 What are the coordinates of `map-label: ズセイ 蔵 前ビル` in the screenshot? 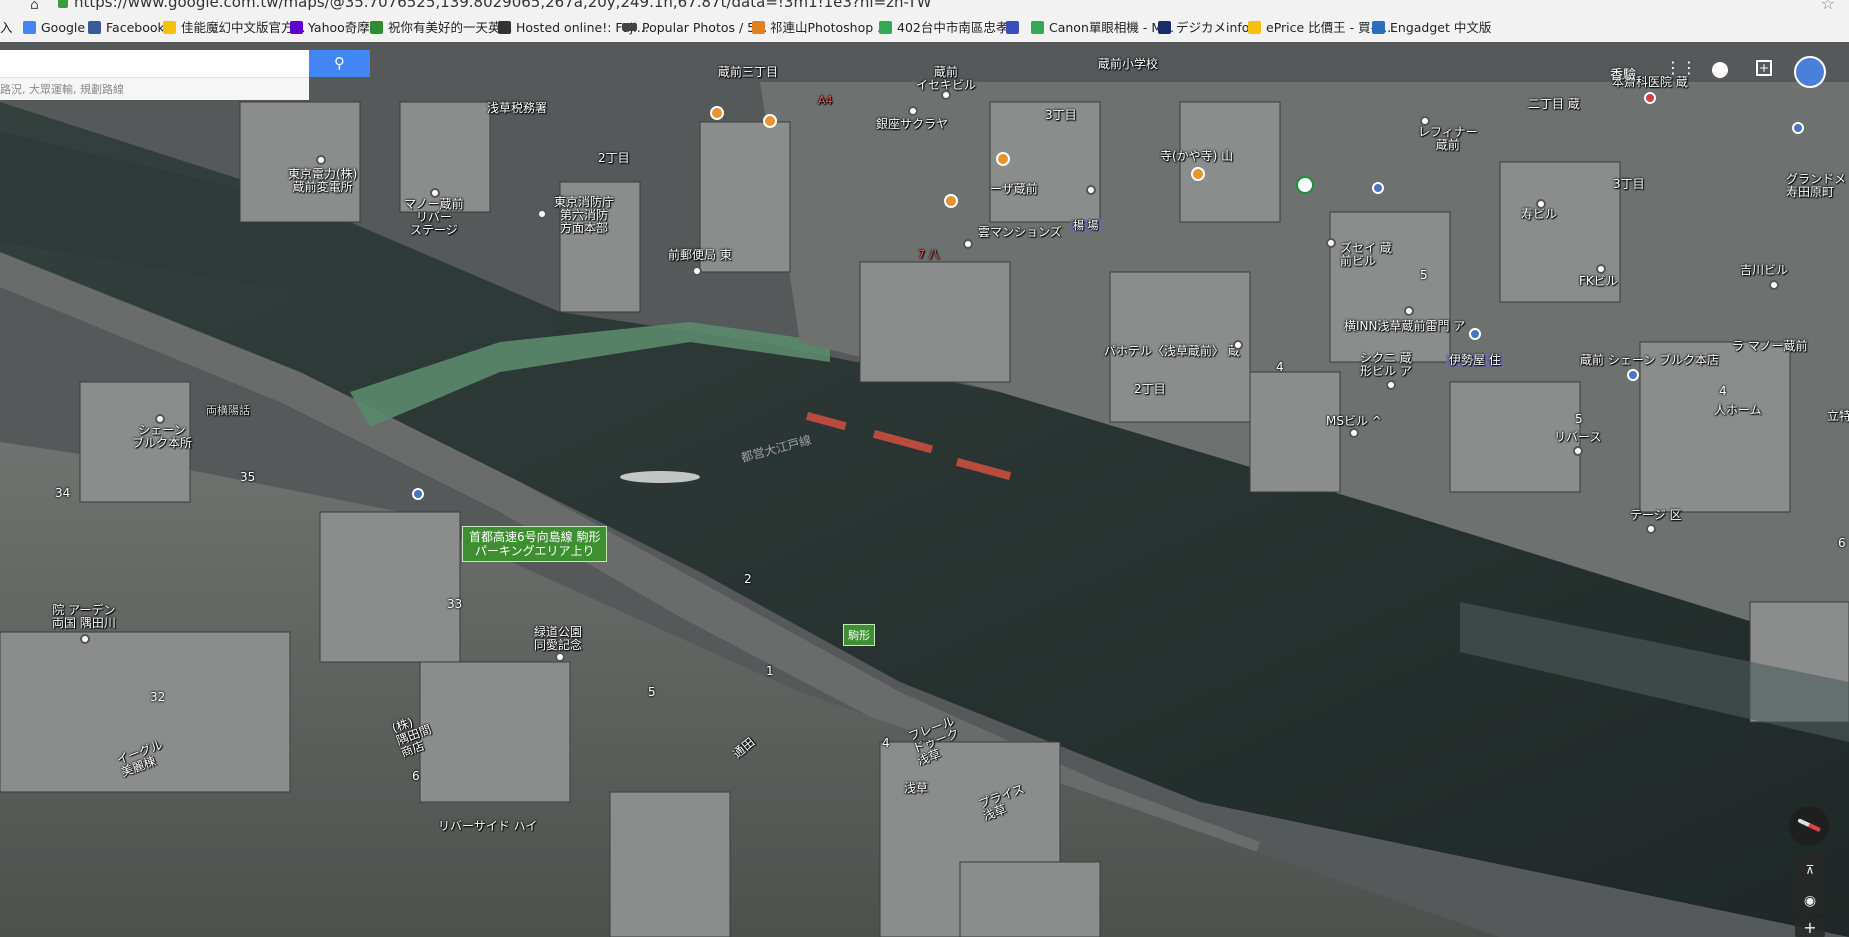 It's located at (1366, 255).